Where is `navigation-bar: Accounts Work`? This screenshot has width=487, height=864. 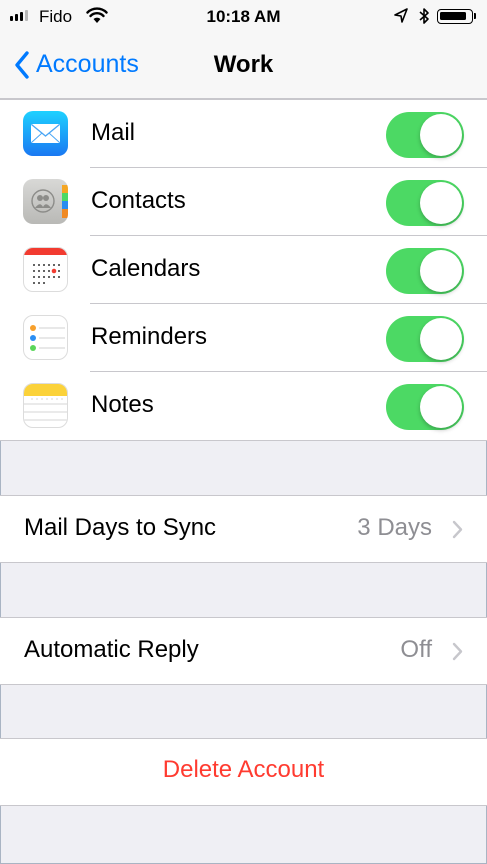 navigation-bar: Accounts Work is located at coordinates (243, 66).